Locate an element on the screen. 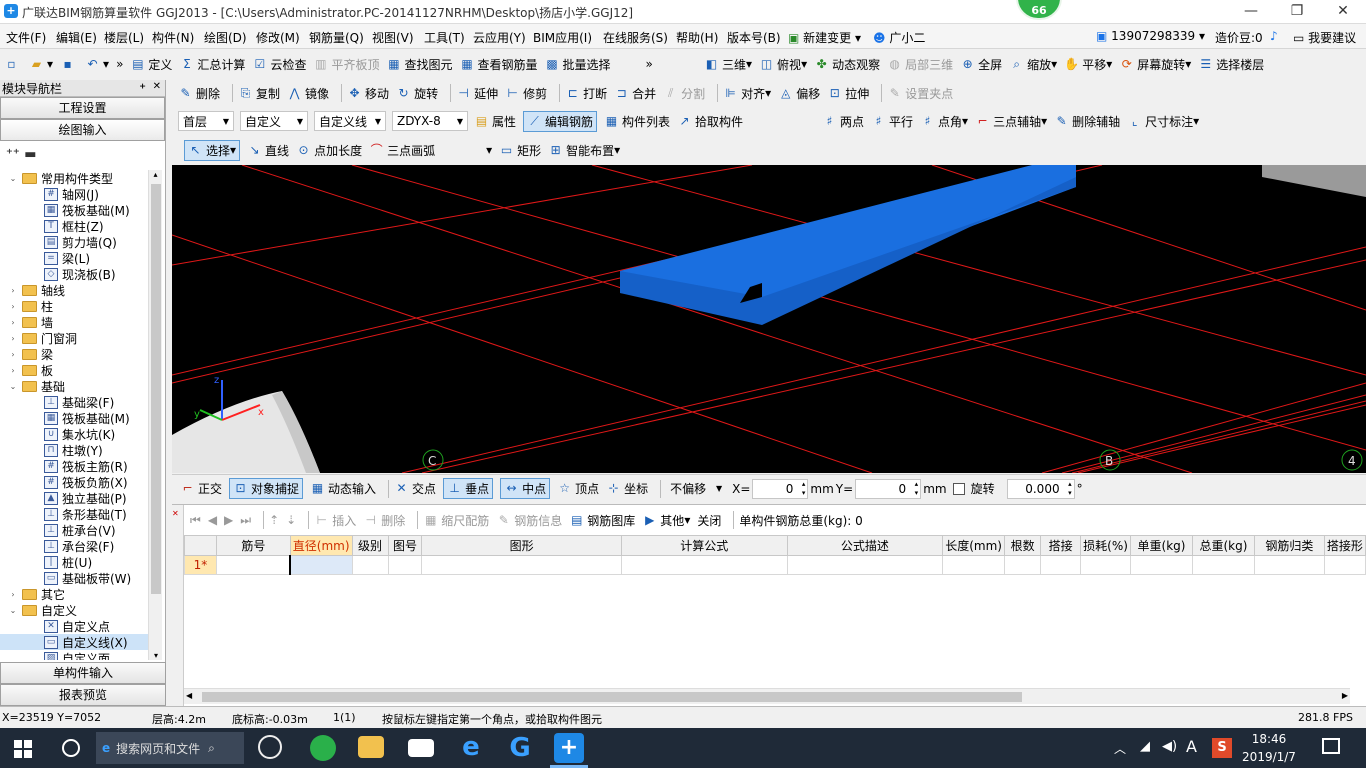  first-record-icon: ⏮ is located at coordinates (195, 520).